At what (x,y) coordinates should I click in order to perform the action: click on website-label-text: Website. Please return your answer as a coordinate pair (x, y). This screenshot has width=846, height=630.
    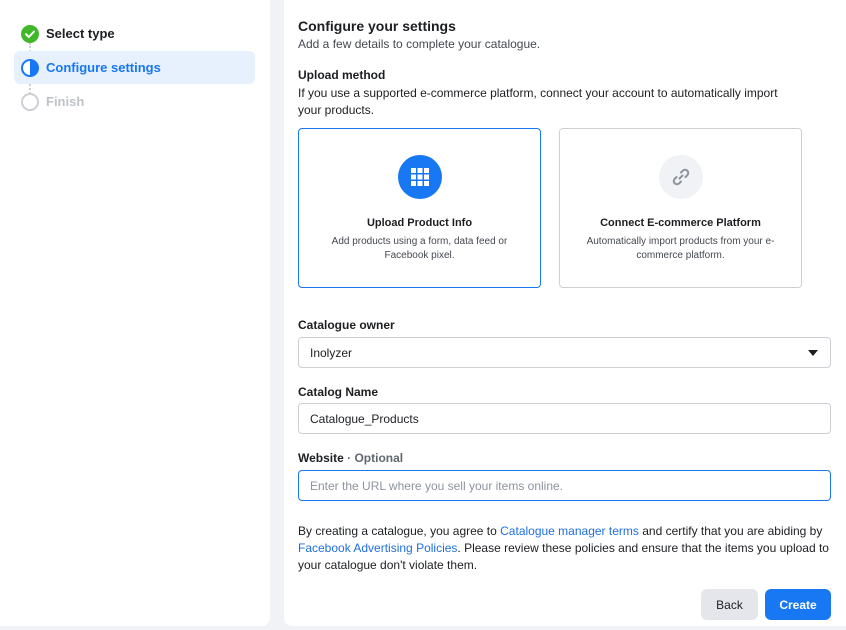
    Looking at the image, I should click on (321, 458).